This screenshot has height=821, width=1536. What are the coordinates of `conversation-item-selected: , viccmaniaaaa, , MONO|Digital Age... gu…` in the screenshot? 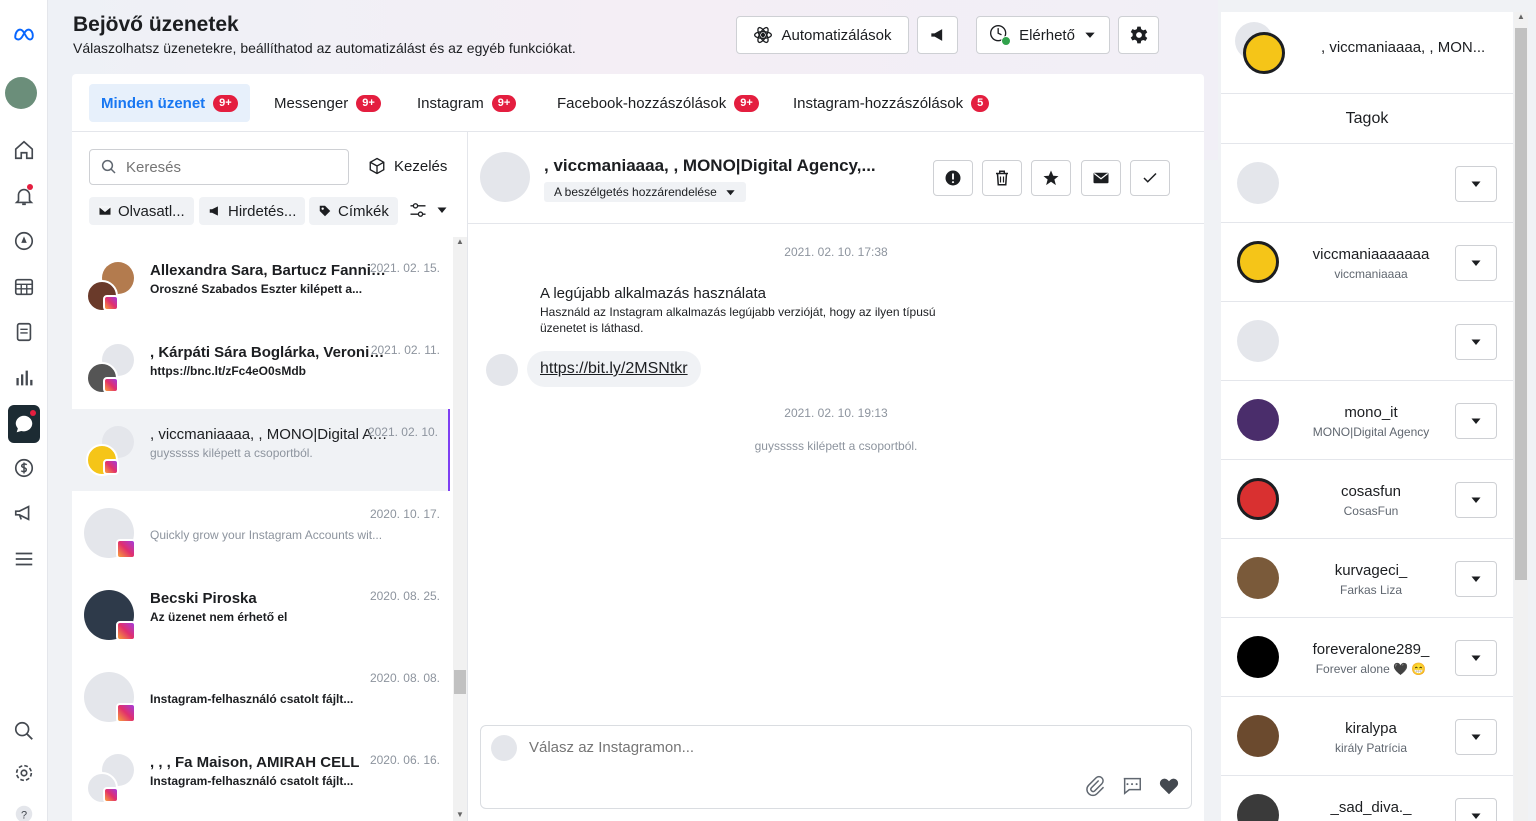 It's located at (261, 450).